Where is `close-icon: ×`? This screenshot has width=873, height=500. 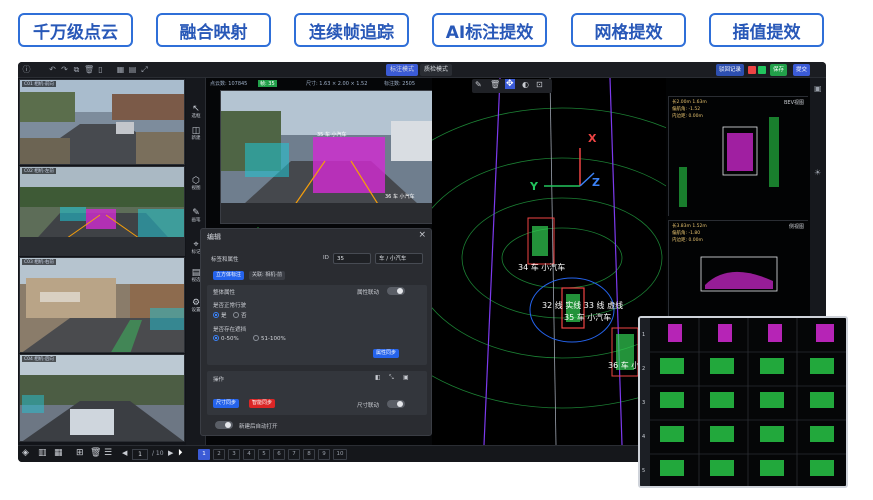 close-icon: × is located at coordinates (422, 235).